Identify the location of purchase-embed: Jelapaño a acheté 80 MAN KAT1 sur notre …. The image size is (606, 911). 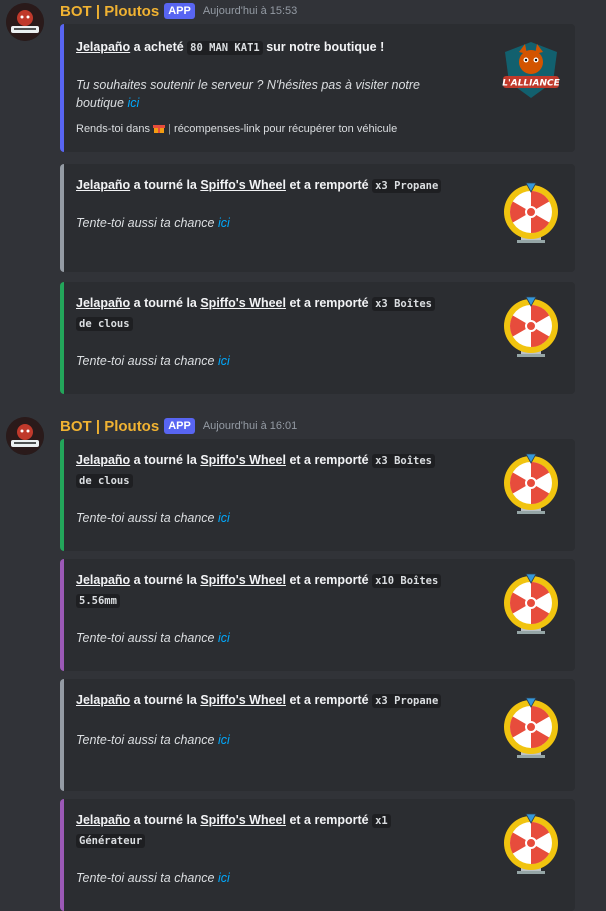
(317, 88).